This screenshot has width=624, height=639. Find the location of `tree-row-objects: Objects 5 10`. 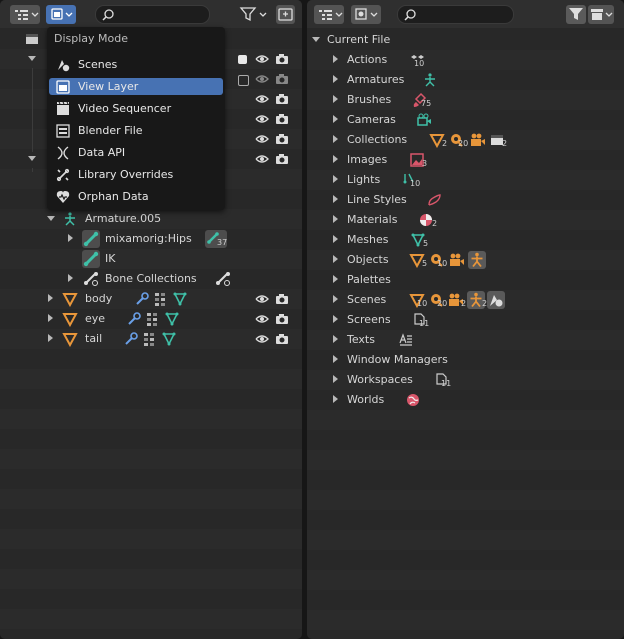

tree-row-objects: Objects 5 10 is located at coordinates (465, 260).